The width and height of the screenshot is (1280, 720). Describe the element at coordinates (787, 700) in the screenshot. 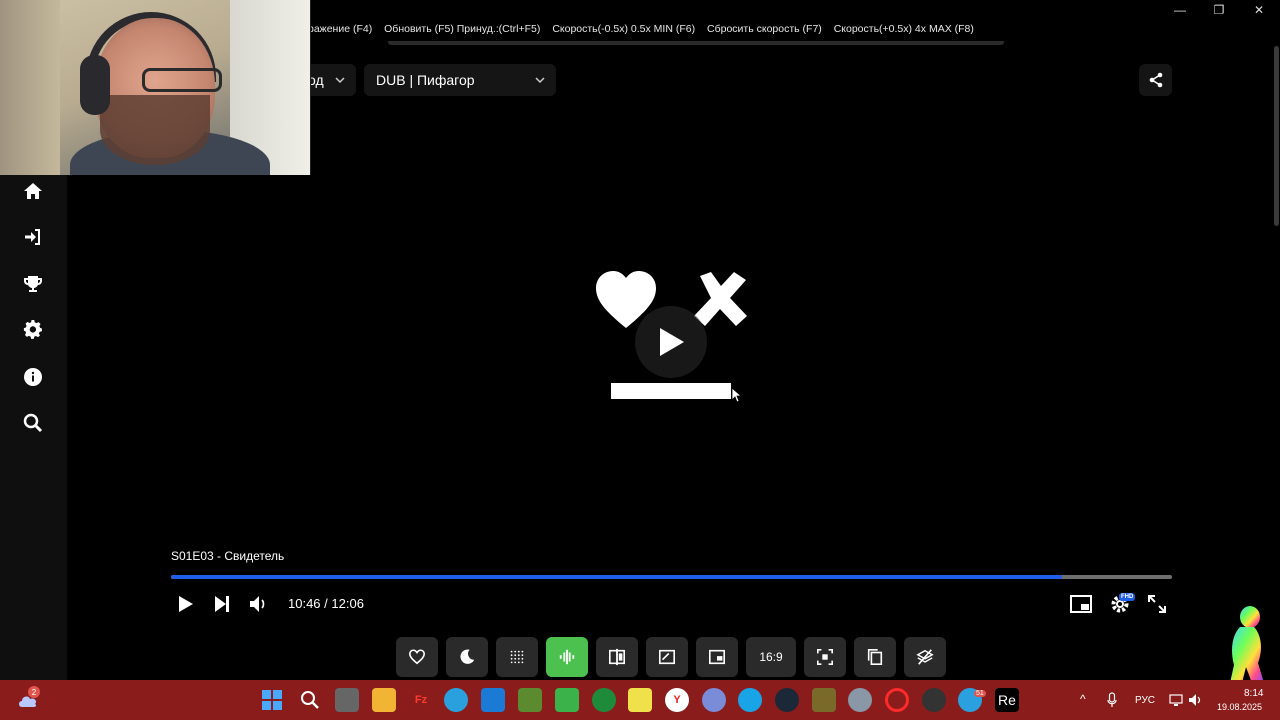

I see `steam-icon` at that location.